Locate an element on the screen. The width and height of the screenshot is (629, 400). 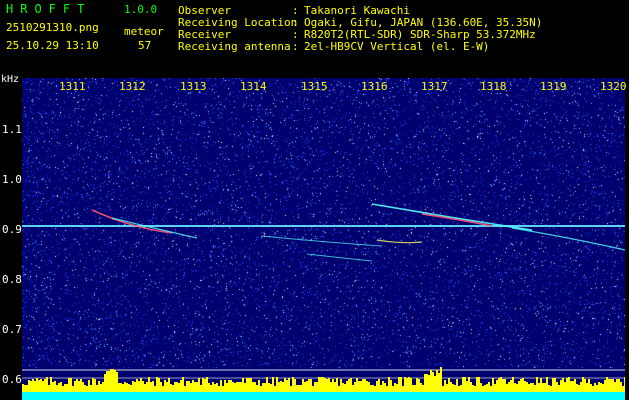
meteor-trail is located at coordinates (322, 241).